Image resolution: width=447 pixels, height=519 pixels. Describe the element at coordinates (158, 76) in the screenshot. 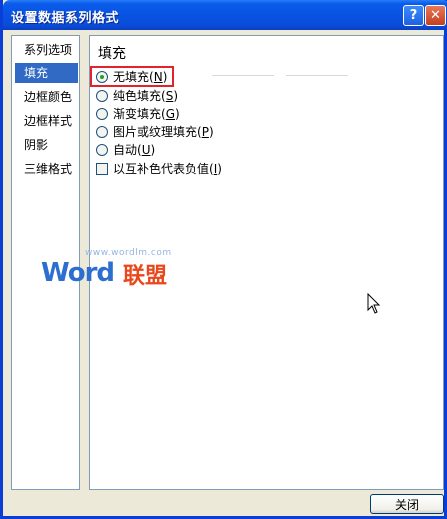

I see `access-key: N` at that location.